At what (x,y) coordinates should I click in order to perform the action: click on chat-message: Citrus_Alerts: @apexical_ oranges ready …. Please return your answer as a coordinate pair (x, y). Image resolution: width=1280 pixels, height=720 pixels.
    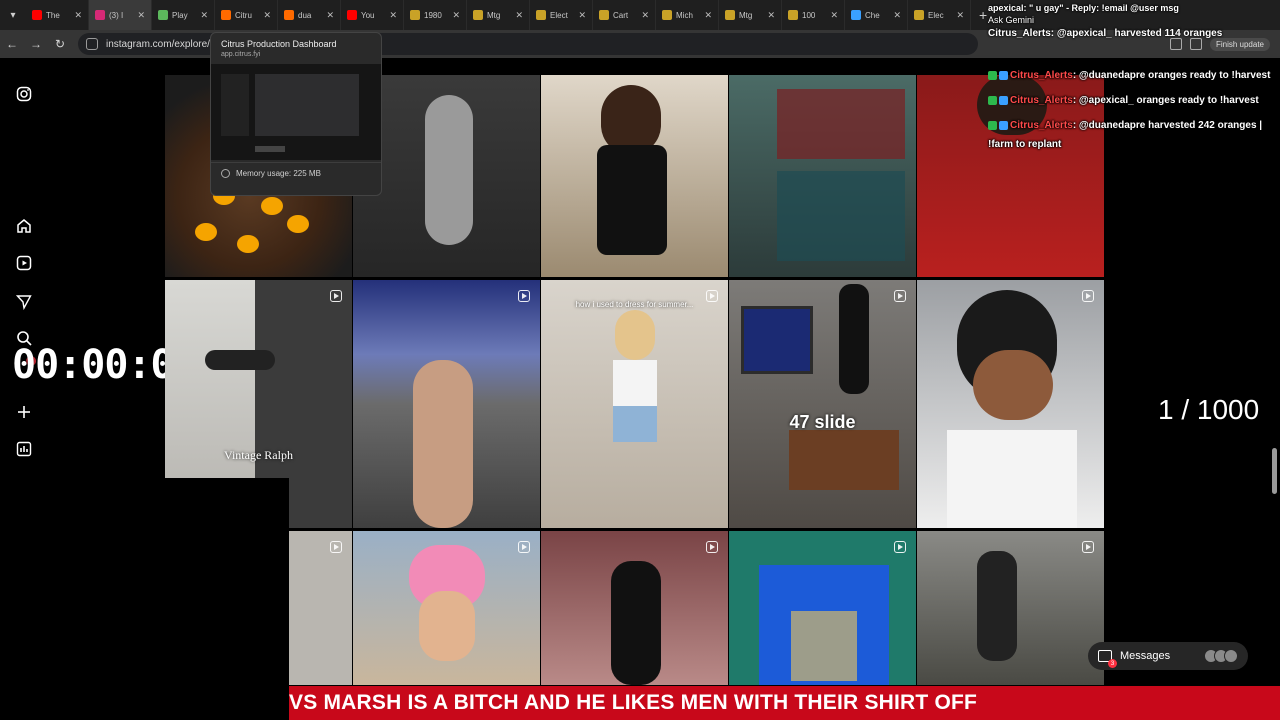
    Looking at the image, I should click on (1133, 100).